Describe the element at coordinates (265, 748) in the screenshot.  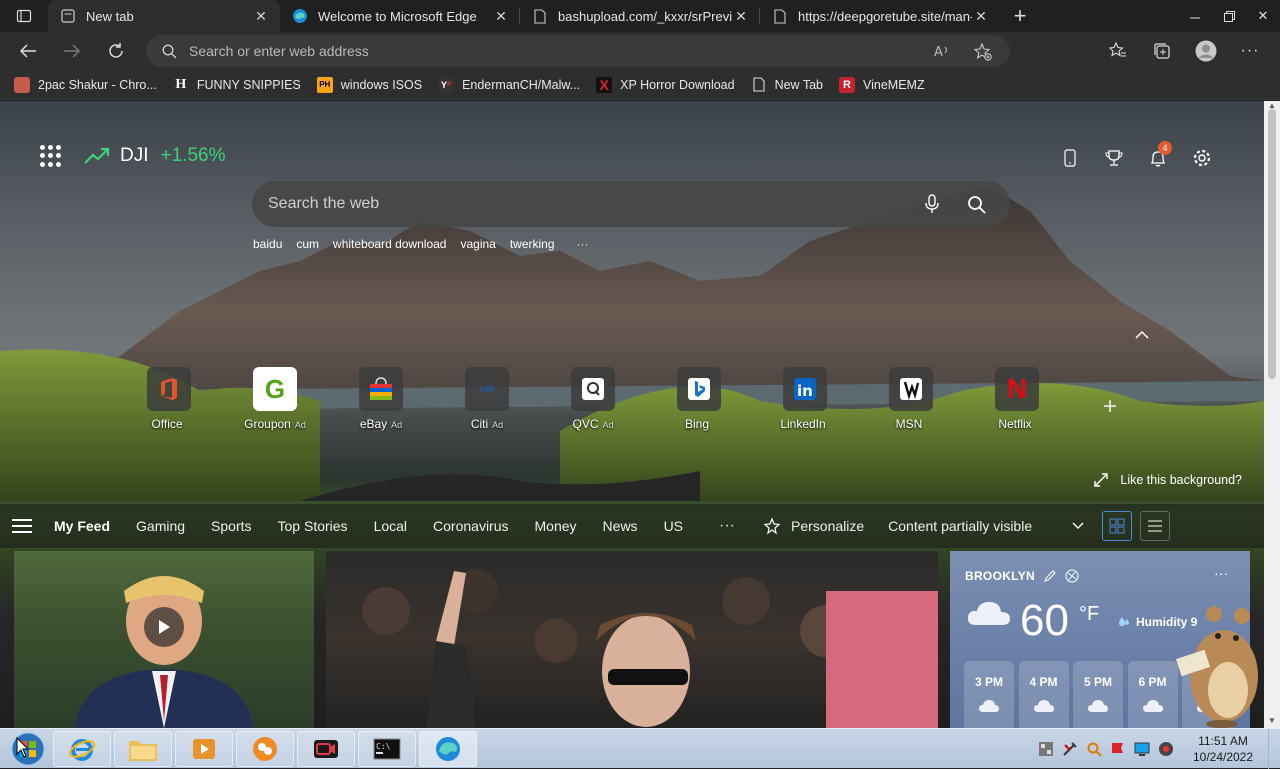
I see `taskbar-app-orange` at that location.